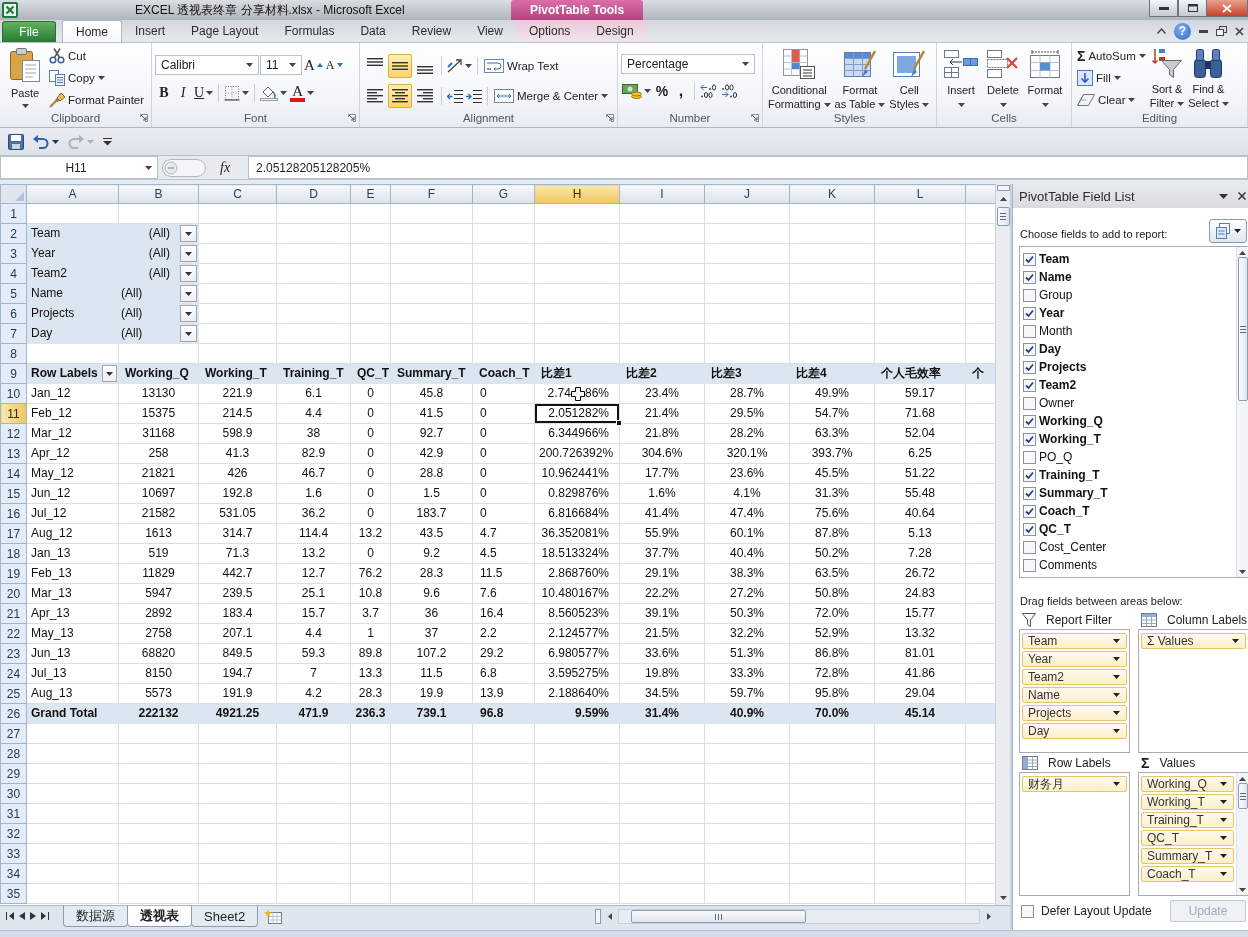 Image resolution: width=1248 pixels, height=937 pixels. What do you see at coordinates (1163, 8) in the screenshot?
I see `minimize-button` at bounding box center [1163, 8].